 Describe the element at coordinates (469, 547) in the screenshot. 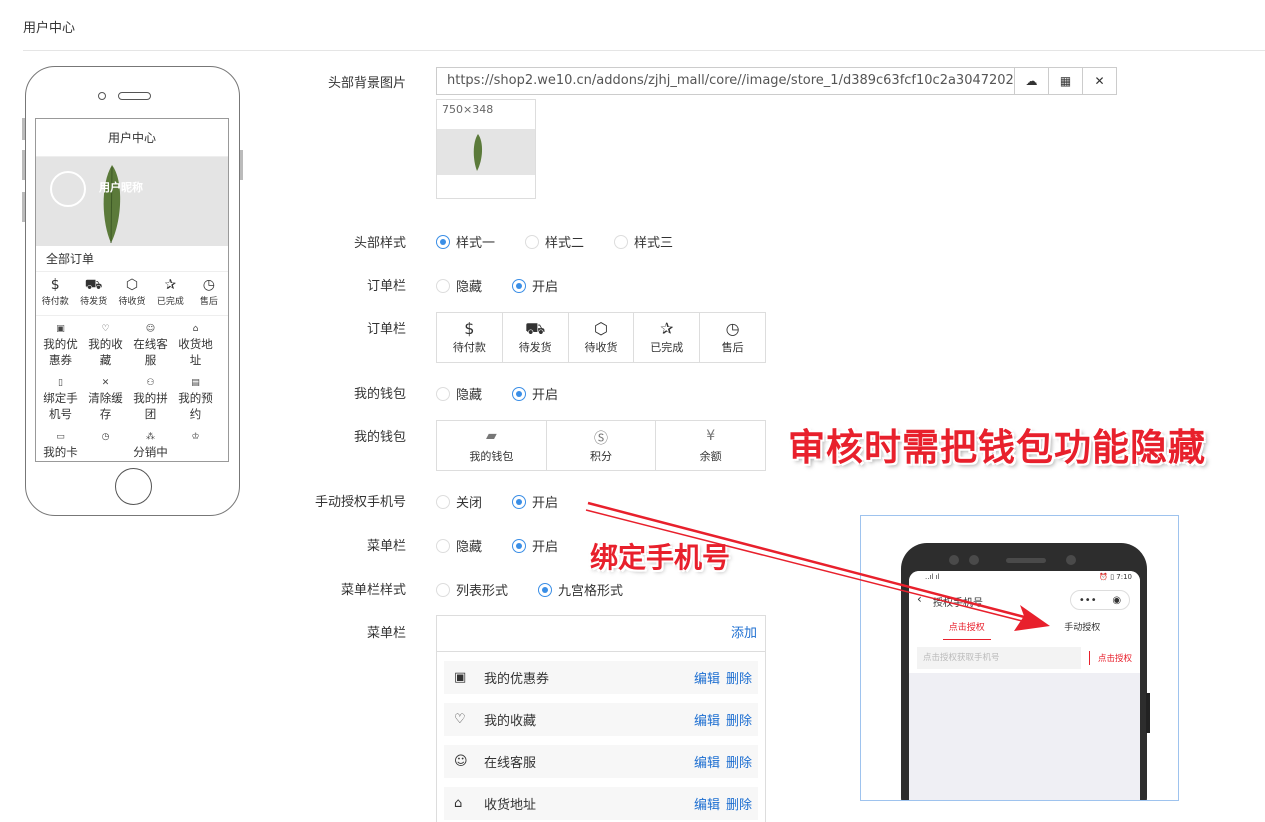

I see `radio-label: 隐藏` at that location.